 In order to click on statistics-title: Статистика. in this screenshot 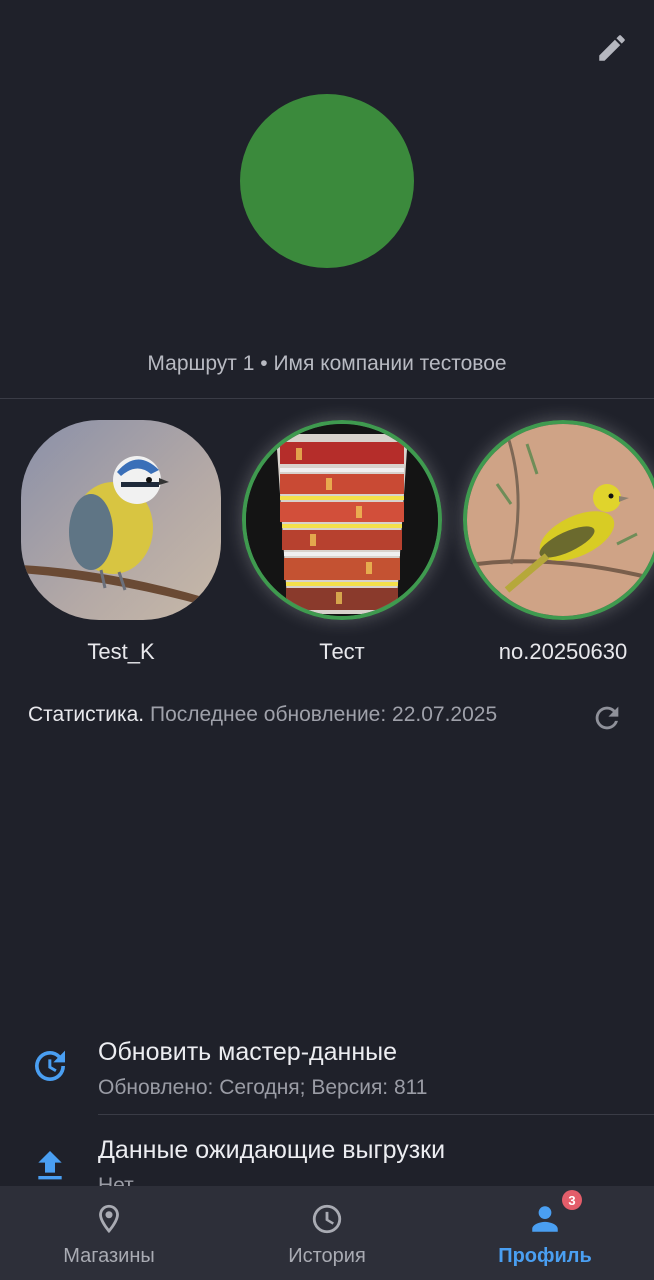, I will do `click(86, 714)`.